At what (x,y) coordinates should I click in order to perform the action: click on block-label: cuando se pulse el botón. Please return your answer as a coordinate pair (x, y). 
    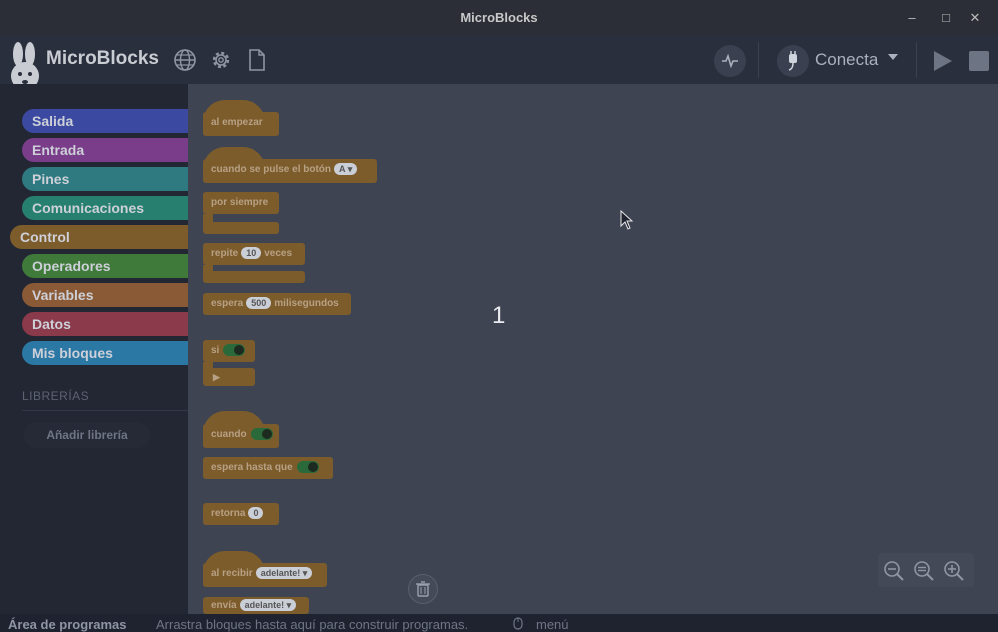
    Looking at the image, I should click on (271, 169).